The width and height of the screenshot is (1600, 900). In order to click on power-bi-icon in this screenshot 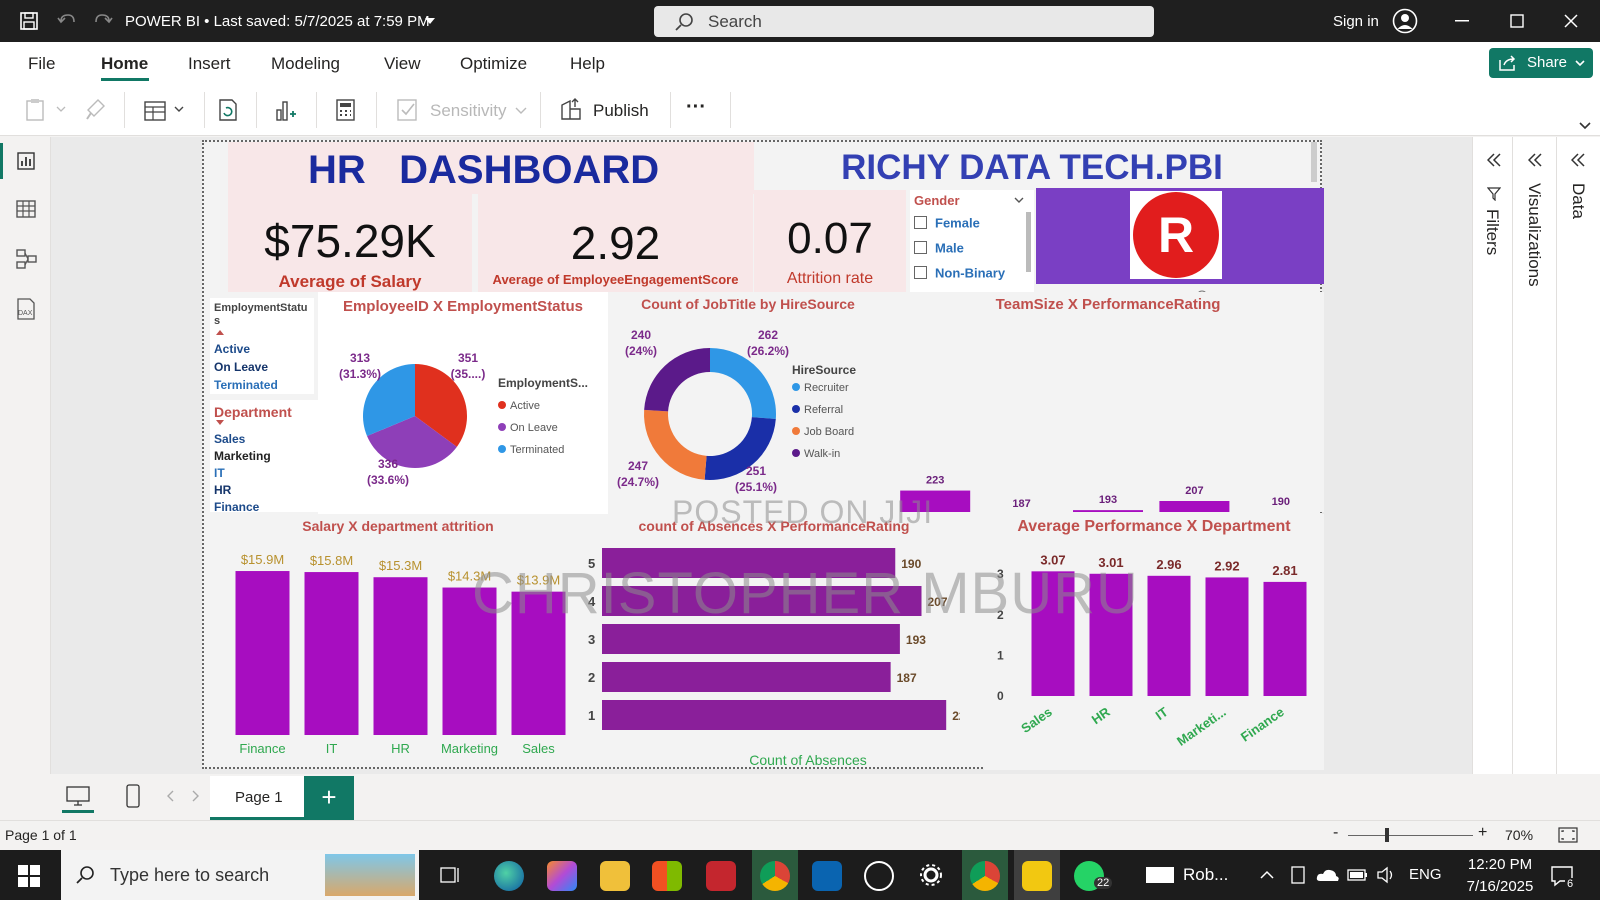, I will do `click(1037, 876)`.